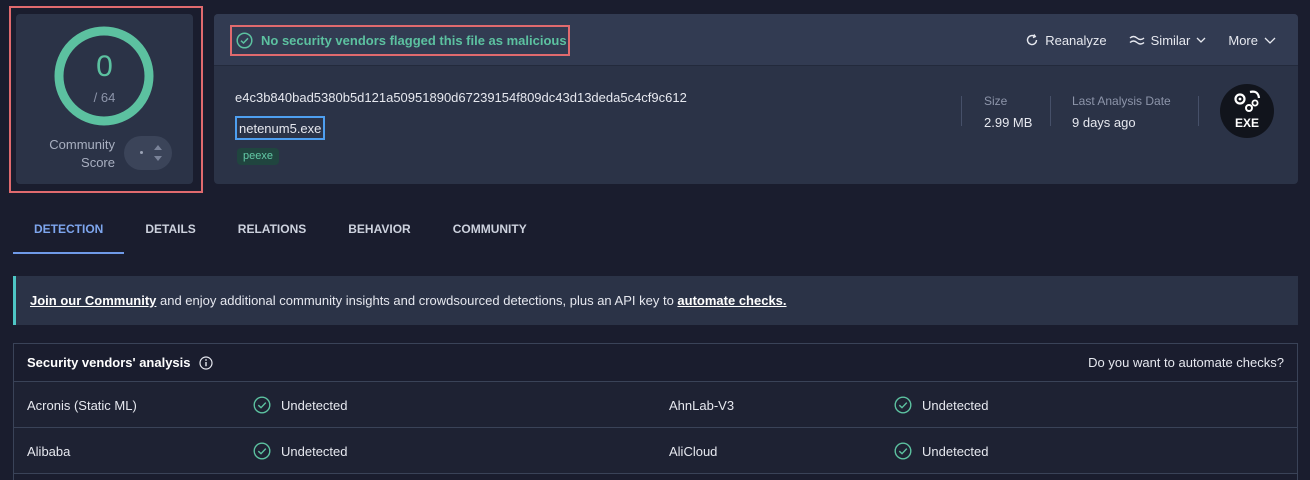 The image size is (1310, 480). I want to click on tab-relations: RELATIONS, so click(272, 233).